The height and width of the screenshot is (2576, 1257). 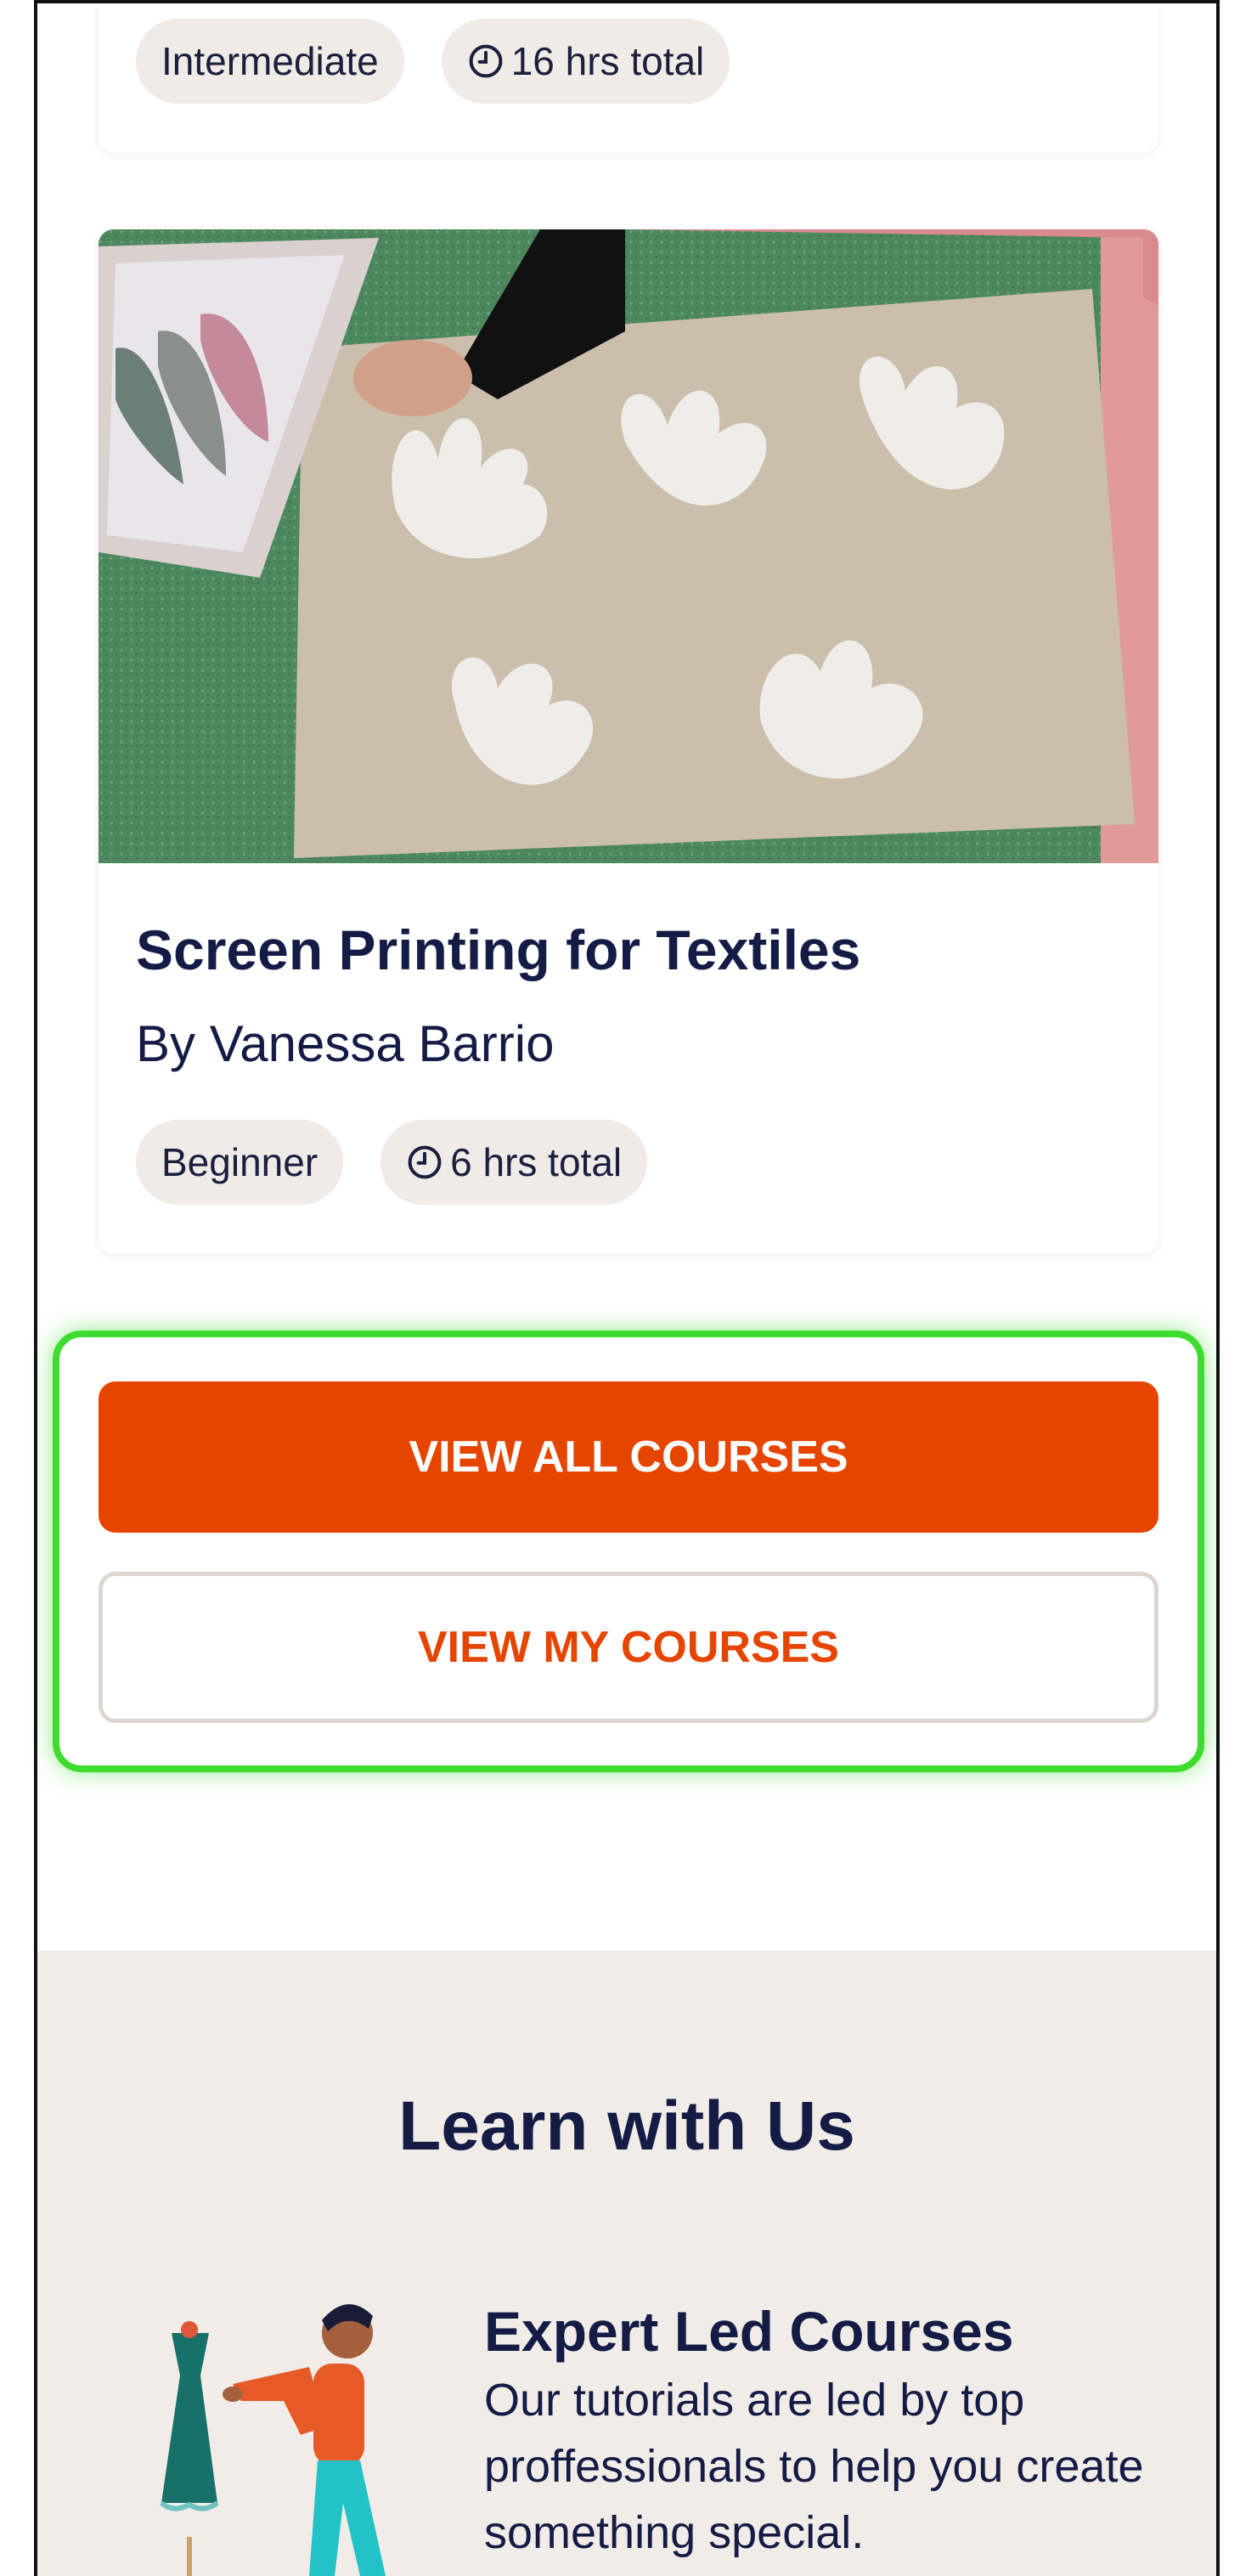 I want to click on duration-chip: 6 hrs total, so click(x=514, y=1162).